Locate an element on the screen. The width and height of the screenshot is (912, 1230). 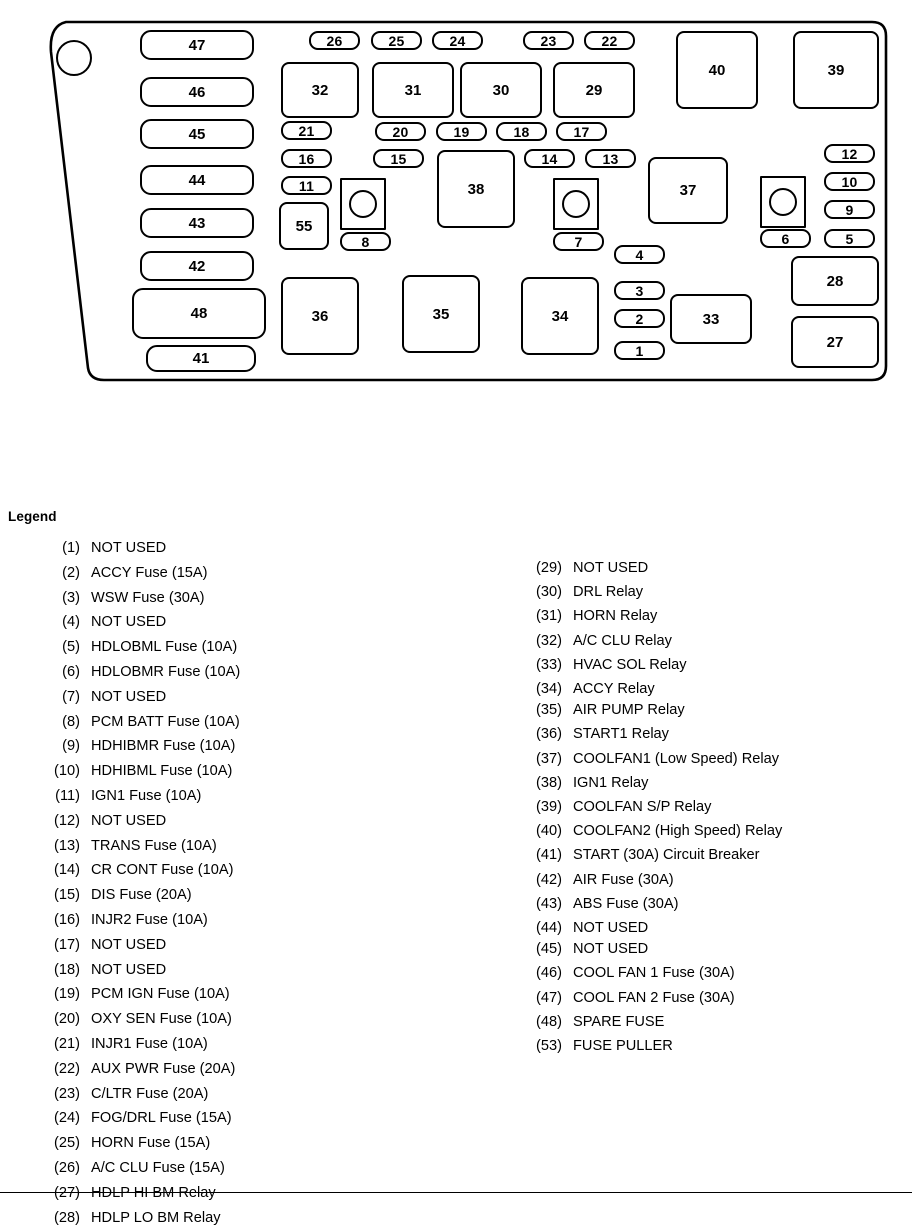
legend-item-number: (8) is located at coordinates (71, 721).